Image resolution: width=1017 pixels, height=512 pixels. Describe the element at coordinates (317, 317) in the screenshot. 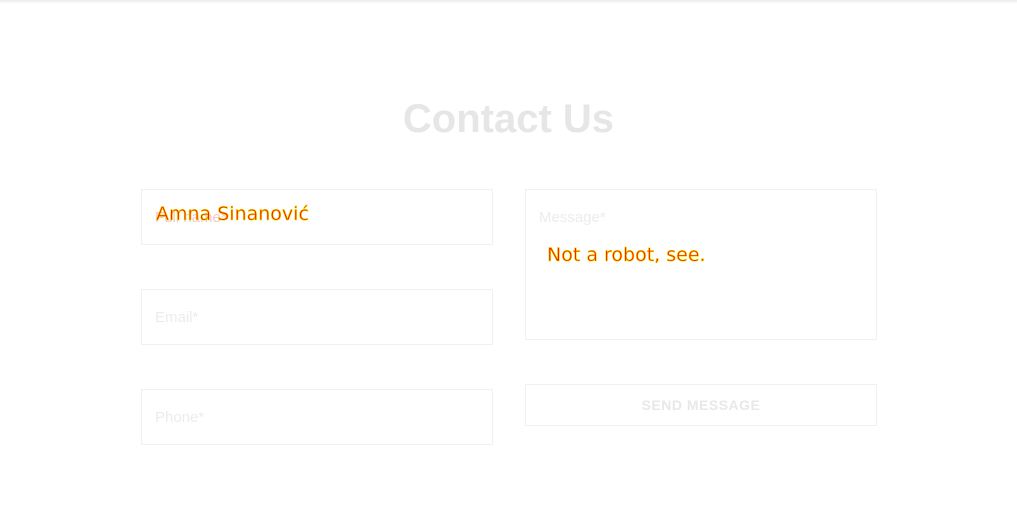

I see `email-field: Email*` at that location.